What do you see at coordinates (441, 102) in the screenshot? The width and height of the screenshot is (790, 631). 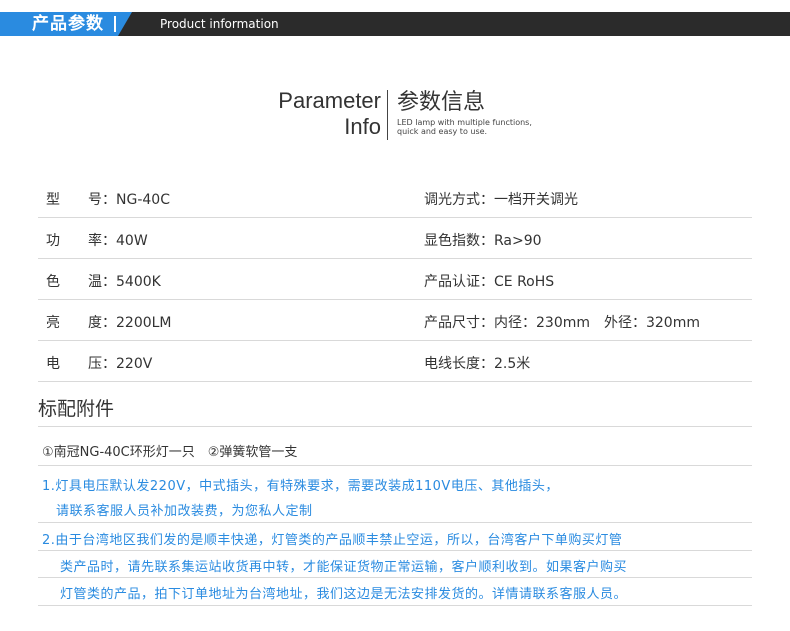 I see `title-cn: 参数信息` at bounding box center [441, 102].